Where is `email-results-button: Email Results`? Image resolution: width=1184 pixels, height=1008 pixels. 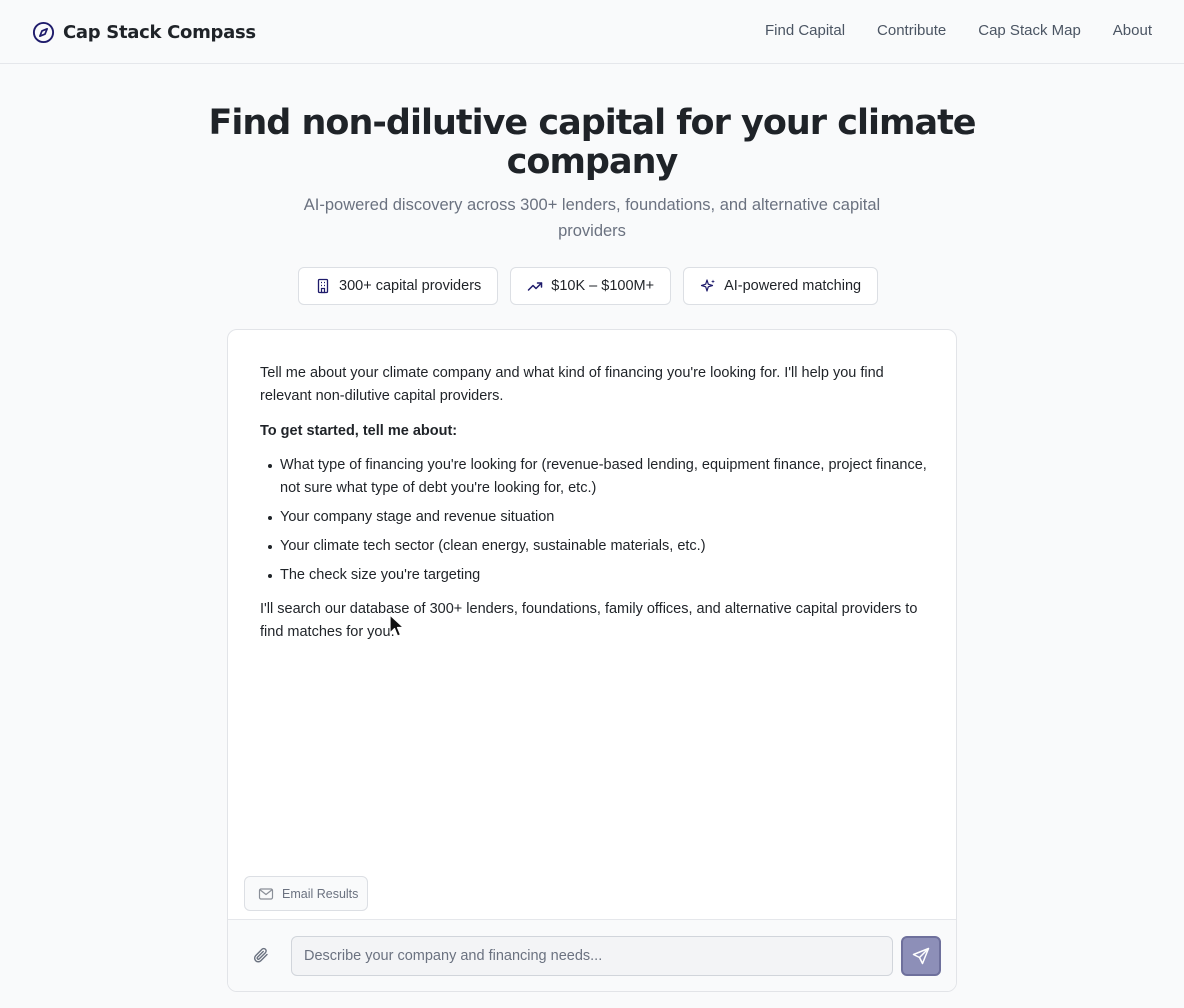 email-results-button: Email Results is located at coordinates (306, 893).